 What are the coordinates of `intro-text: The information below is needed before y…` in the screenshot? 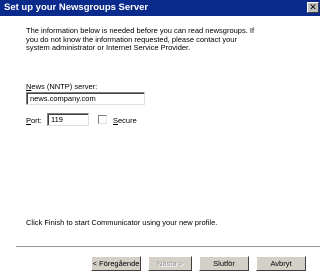 It's located at (151, 39).